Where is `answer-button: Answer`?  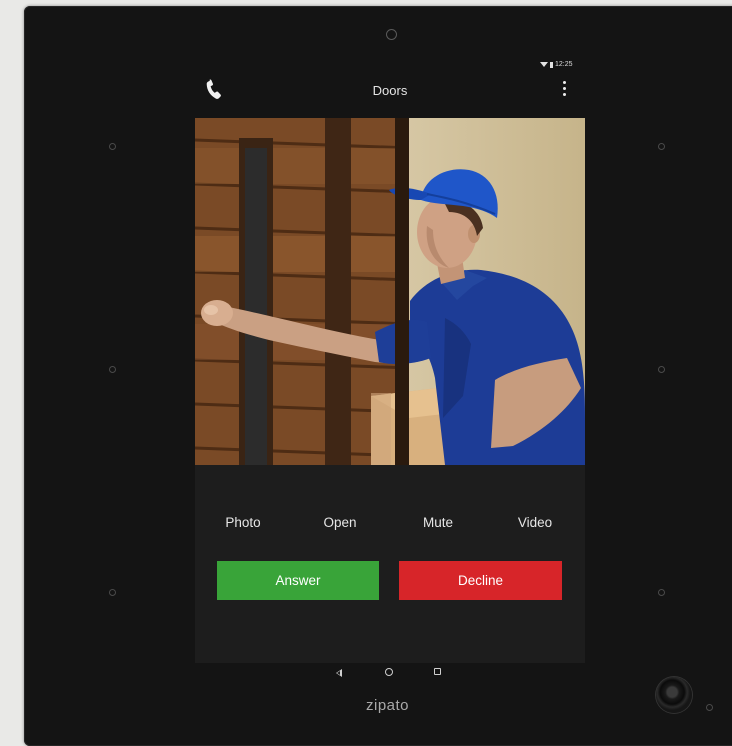
answer-button: Answer is located at coordinates (298, 580).